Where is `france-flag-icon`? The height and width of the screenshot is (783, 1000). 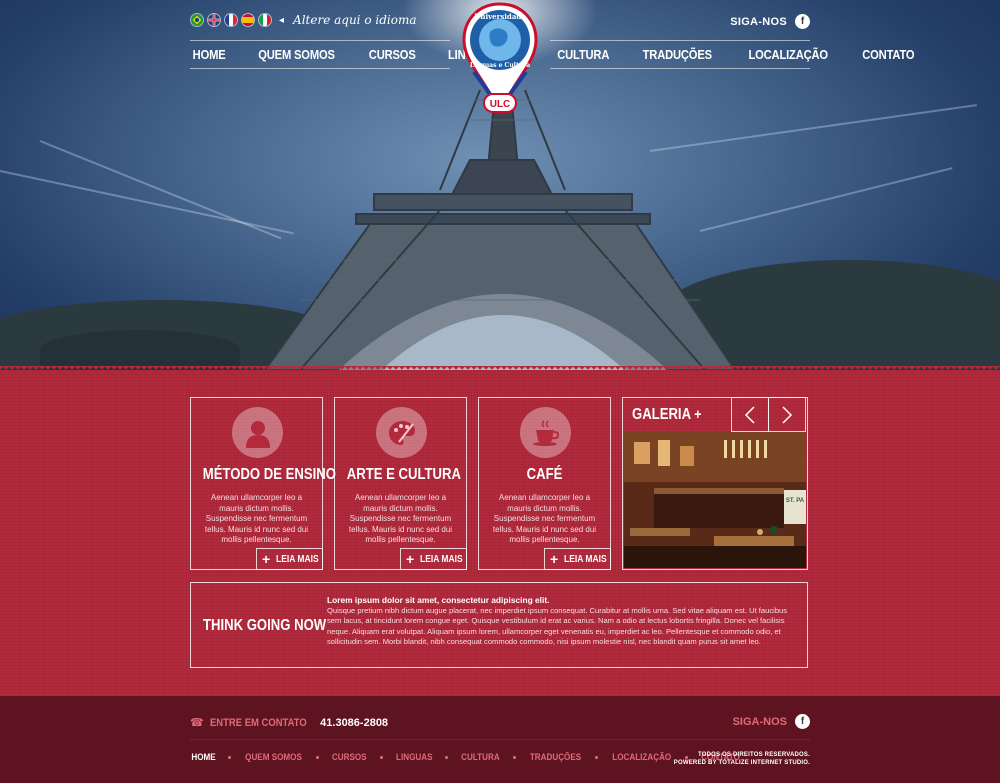
france-flag-icon is located at coordinates (231, 20).